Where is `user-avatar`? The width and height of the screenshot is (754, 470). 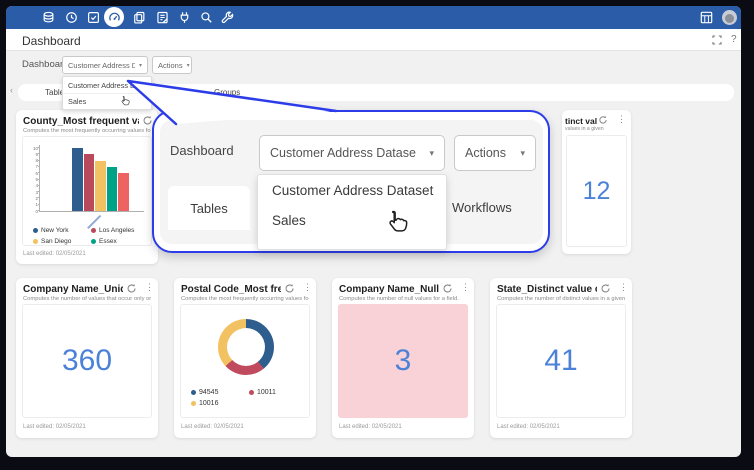
user-avatar is located at coordinates (729, 17).